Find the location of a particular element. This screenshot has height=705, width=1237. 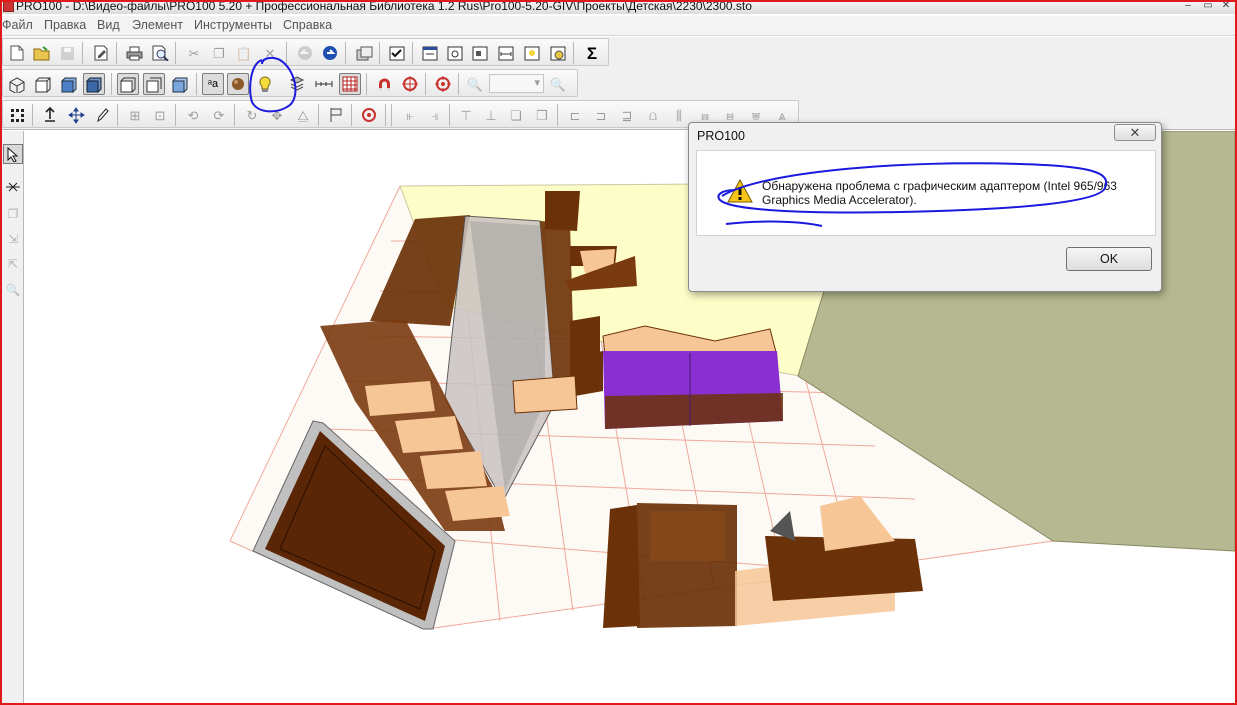

print-icon is located at coordinates (134, 53).